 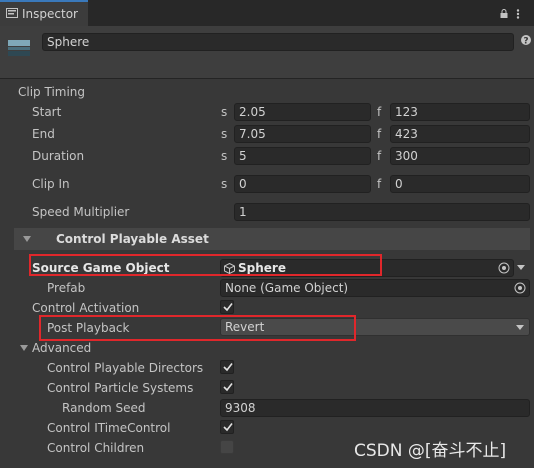 I want to click on playable-asset-icon, so click(x=19, y=48).